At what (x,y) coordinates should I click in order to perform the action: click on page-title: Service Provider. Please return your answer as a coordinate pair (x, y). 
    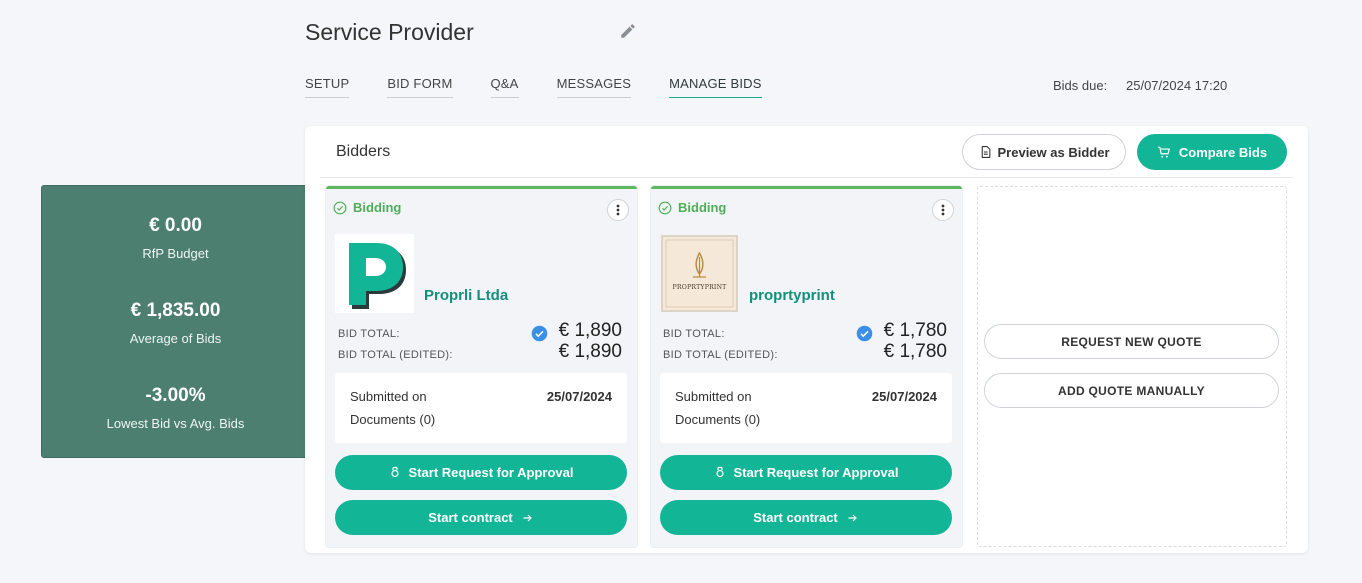
    Looking at the image, I should click on (389, 32).